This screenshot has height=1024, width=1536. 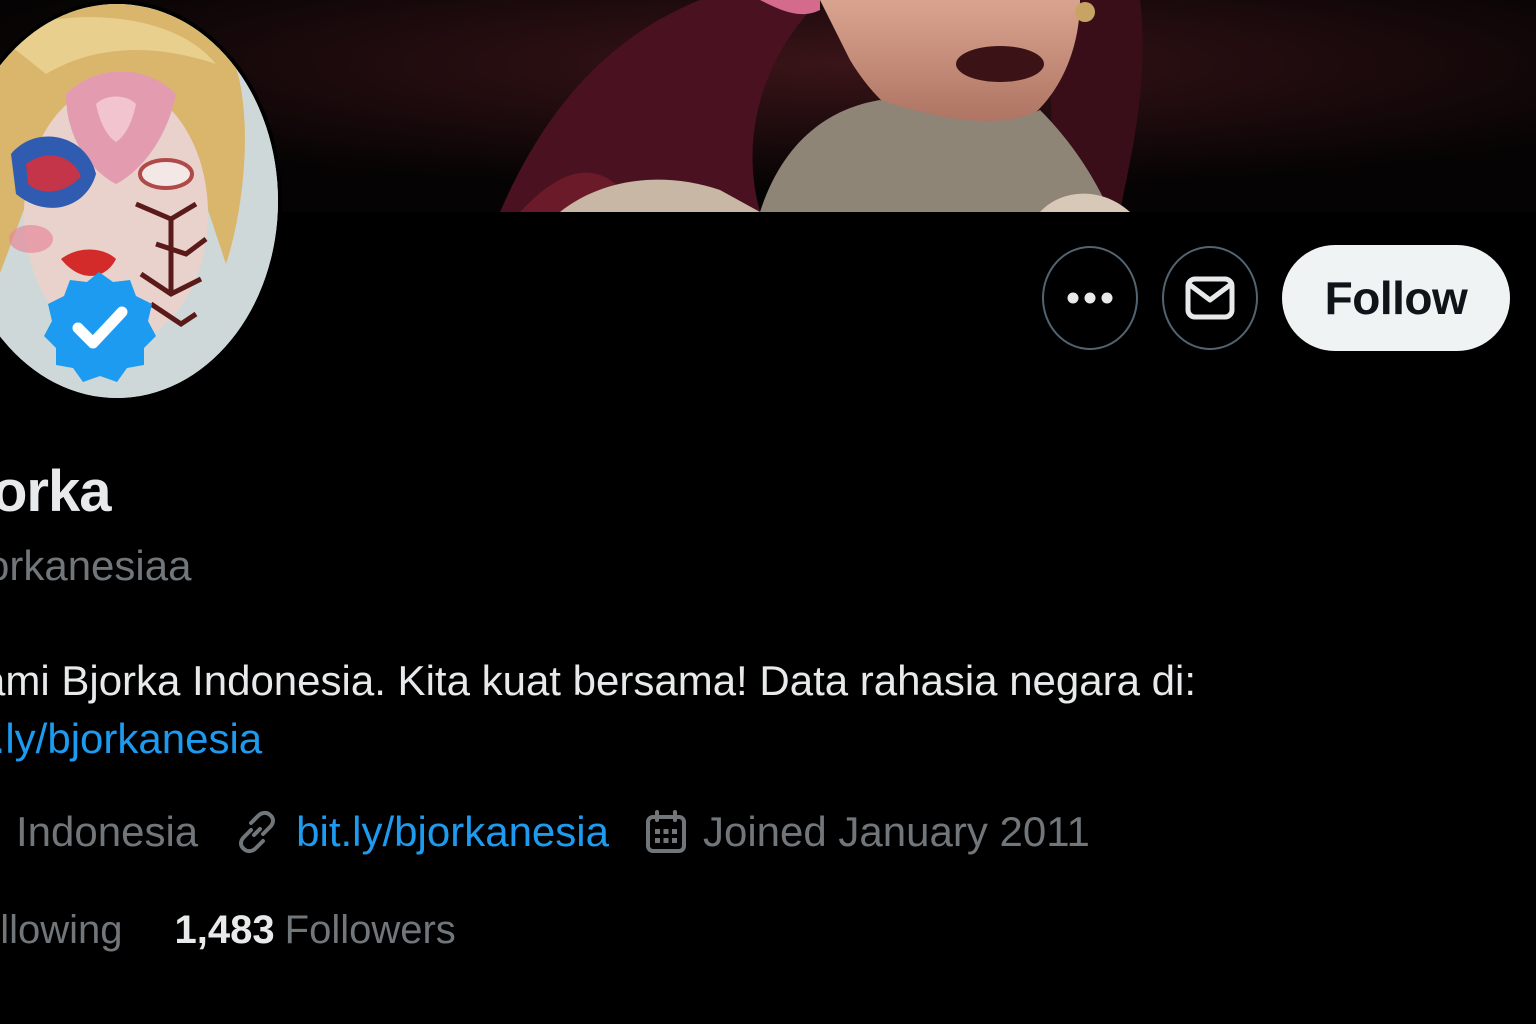 I want to click on followers-stat: 1,483 Followers, so click(x=315, y=930).